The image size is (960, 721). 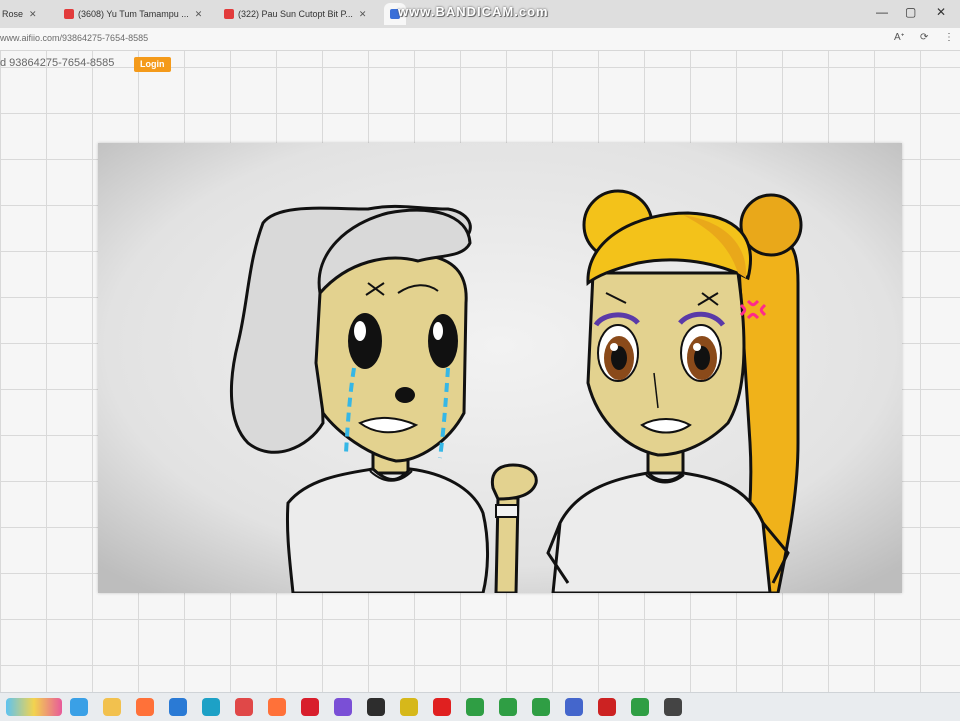 I want to click on left-shirt, so click(x=387, y=530).